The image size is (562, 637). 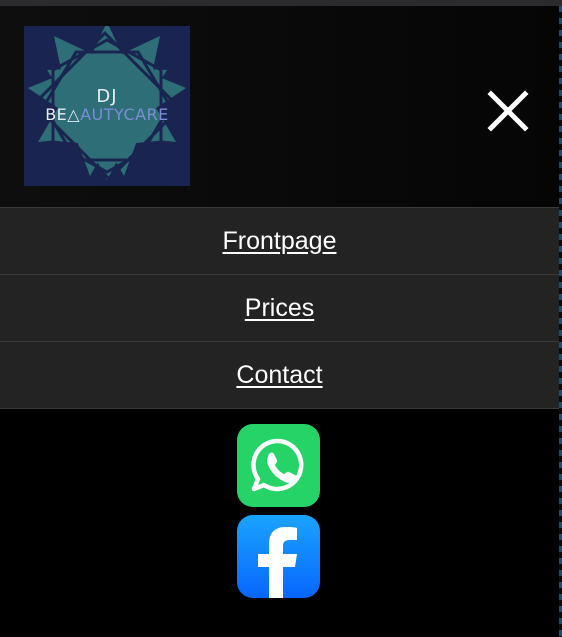 I want to click on facebook-button, so click(x=278, y=556).